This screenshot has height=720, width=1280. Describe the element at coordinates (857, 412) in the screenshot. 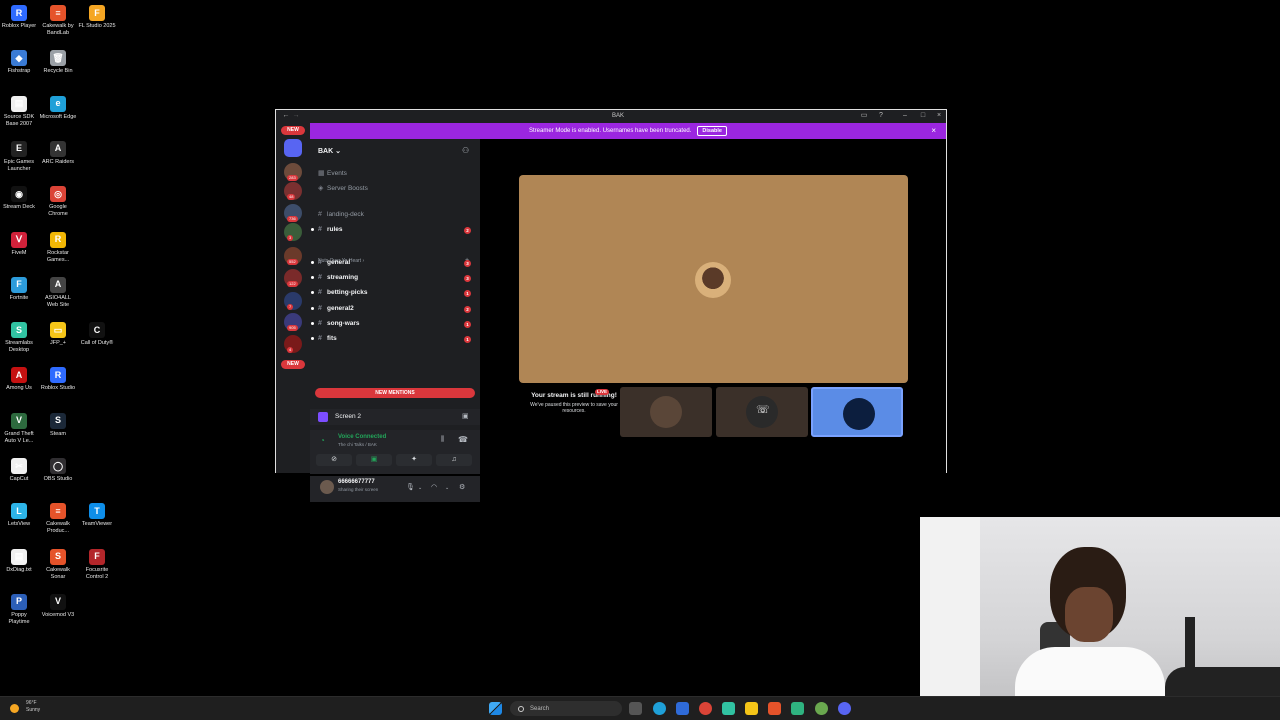

I see `participant-tile-selected` at that location.